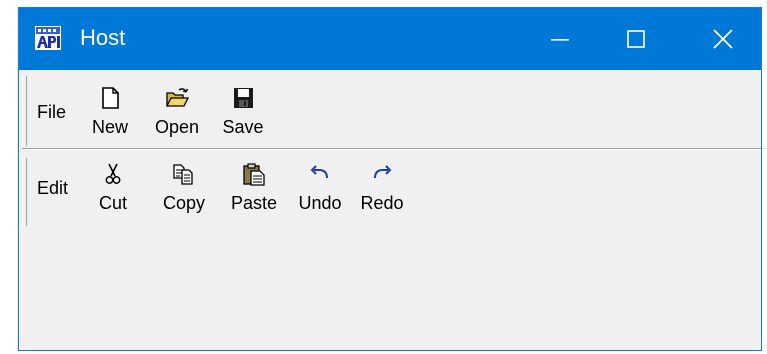 The height and width of the screenshot is (354, 767). What do you see at coordinates (103, 37) in the screenshot?
I see `window-title: Host` at bounding box center [103, 37].